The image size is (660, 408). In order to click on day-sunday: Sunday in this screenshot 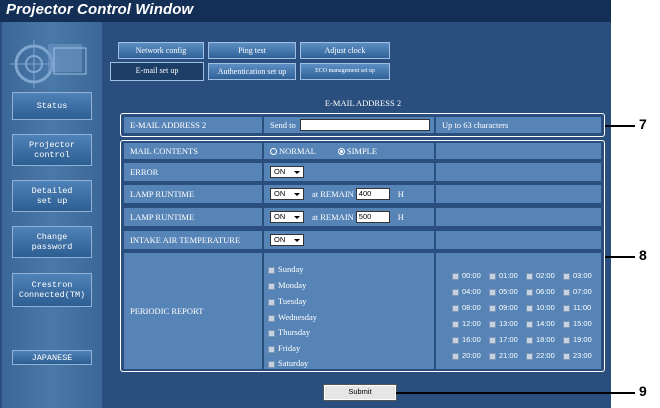, I will do `click(286, 269)`.